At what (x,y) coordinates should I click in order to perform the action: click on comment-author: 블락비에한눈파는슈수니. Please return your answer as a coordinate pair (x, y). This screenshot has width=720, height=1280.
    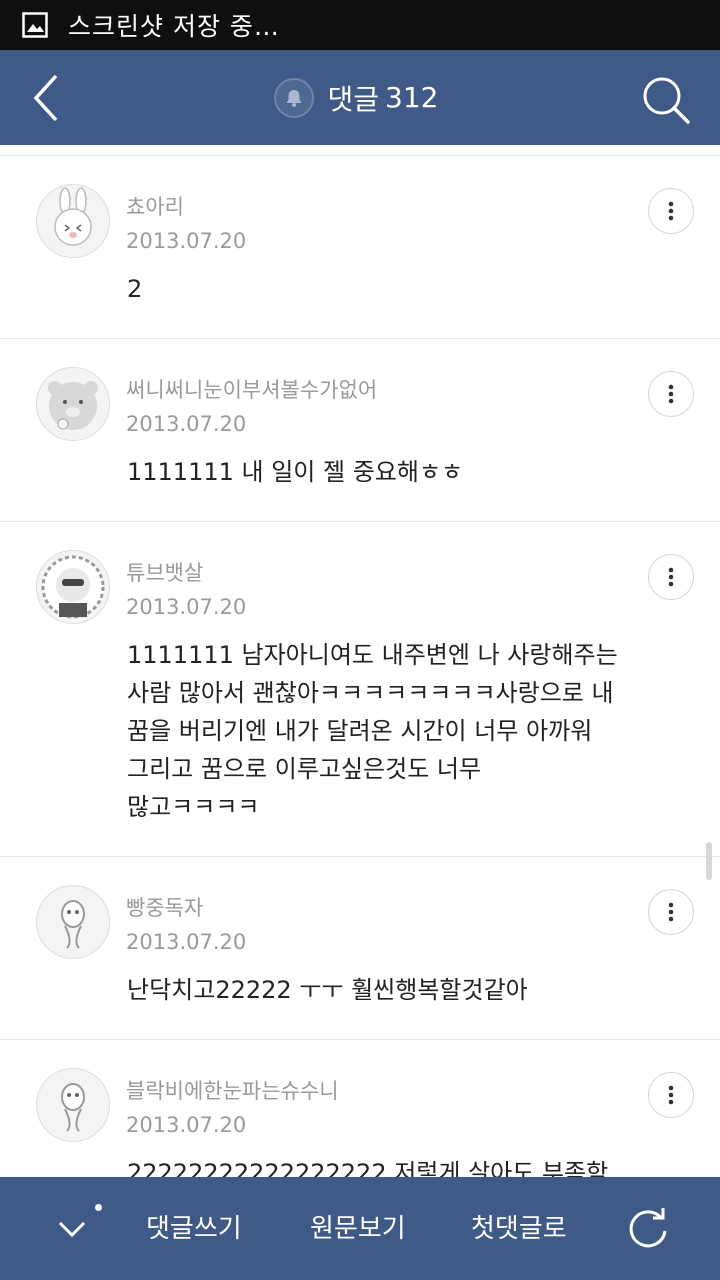
    Looking at the image, I should click on (423, 1091).